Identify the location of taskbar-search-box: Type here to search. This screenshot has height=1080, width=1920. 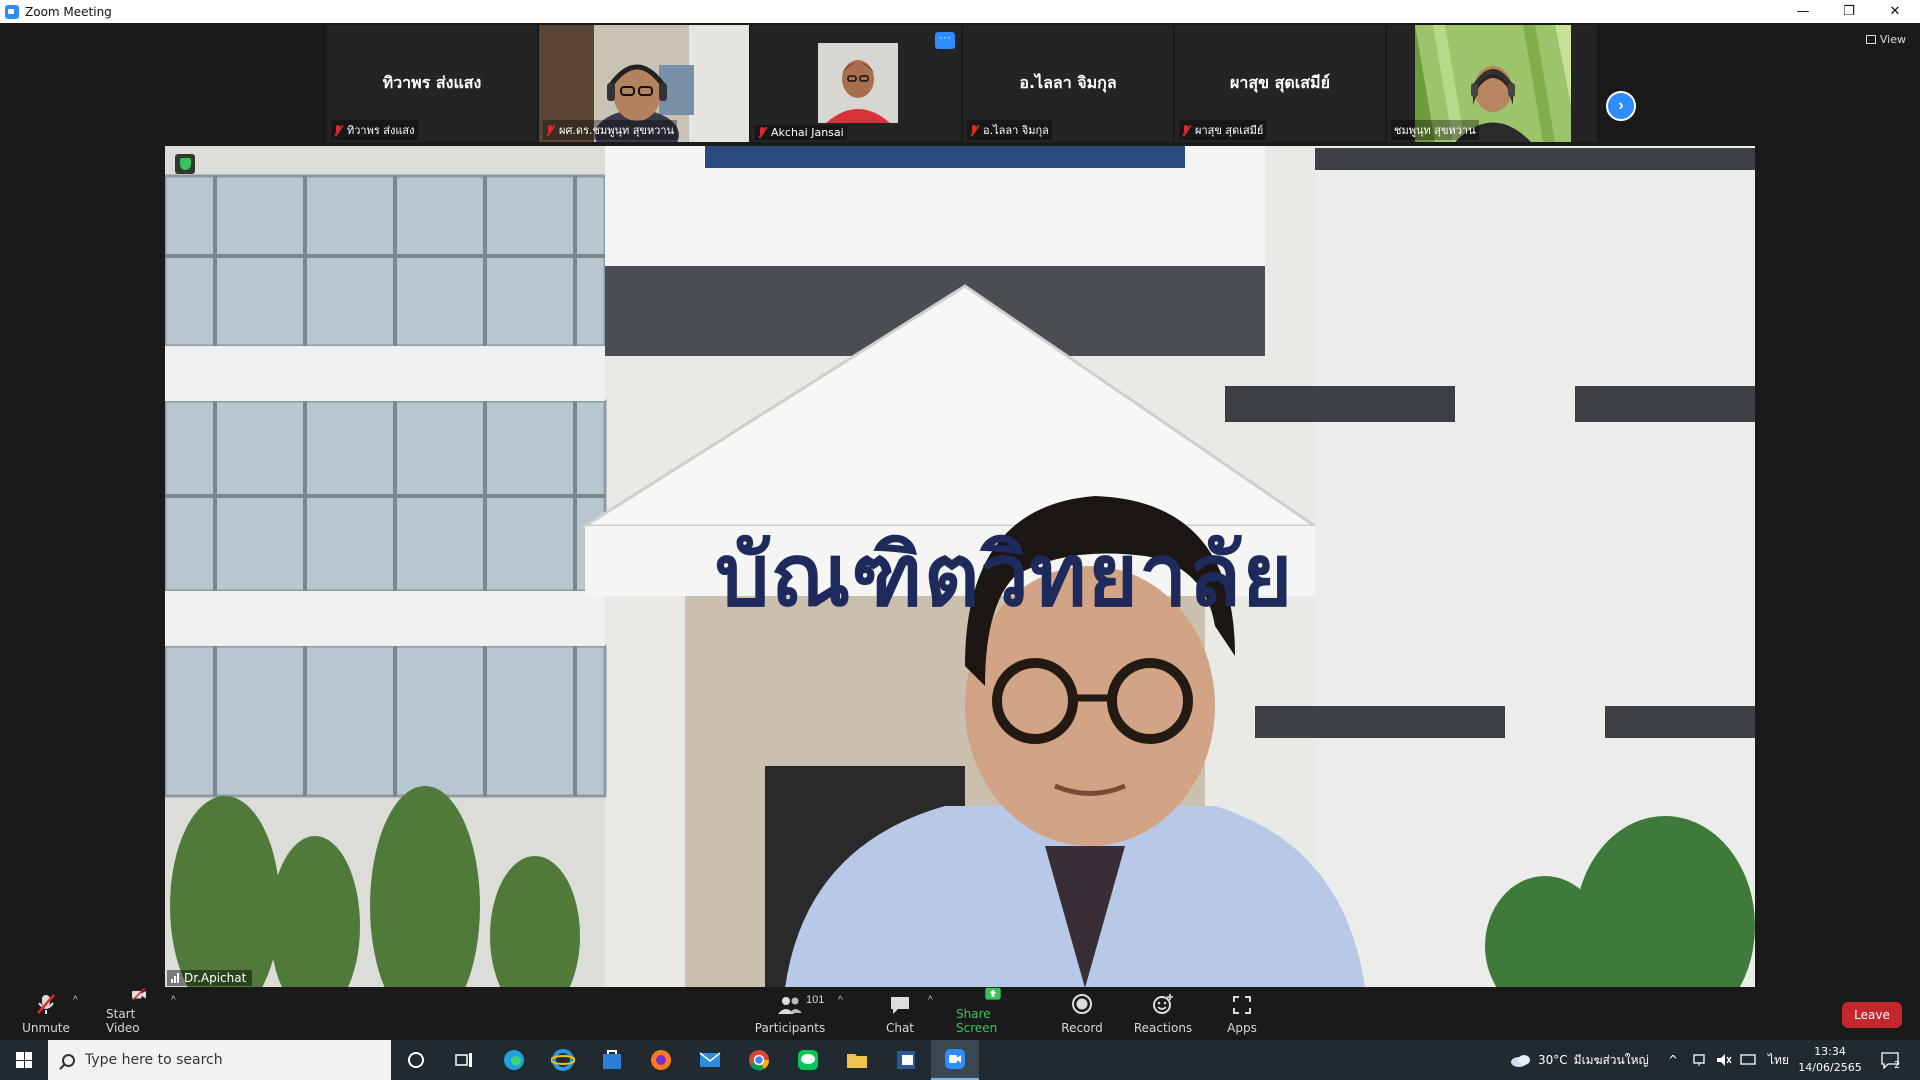
(219, 1060).